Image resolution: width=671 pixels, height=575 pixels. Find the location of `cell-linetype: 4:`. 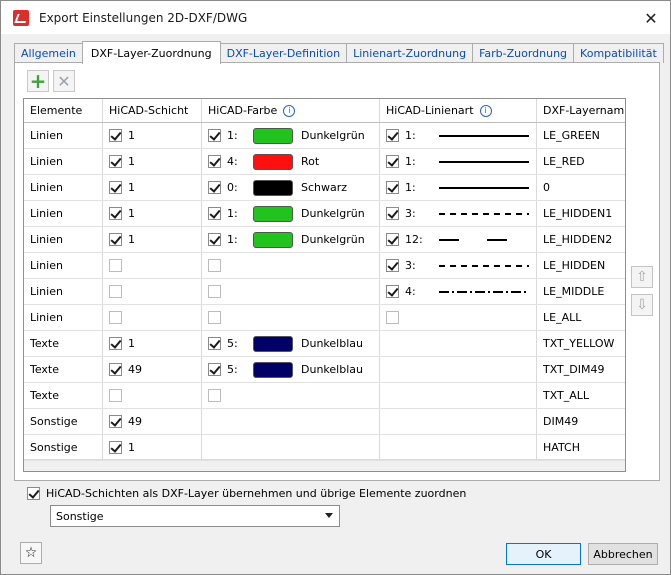

cell-linetype: 4: is located at coordinates (458, 291).